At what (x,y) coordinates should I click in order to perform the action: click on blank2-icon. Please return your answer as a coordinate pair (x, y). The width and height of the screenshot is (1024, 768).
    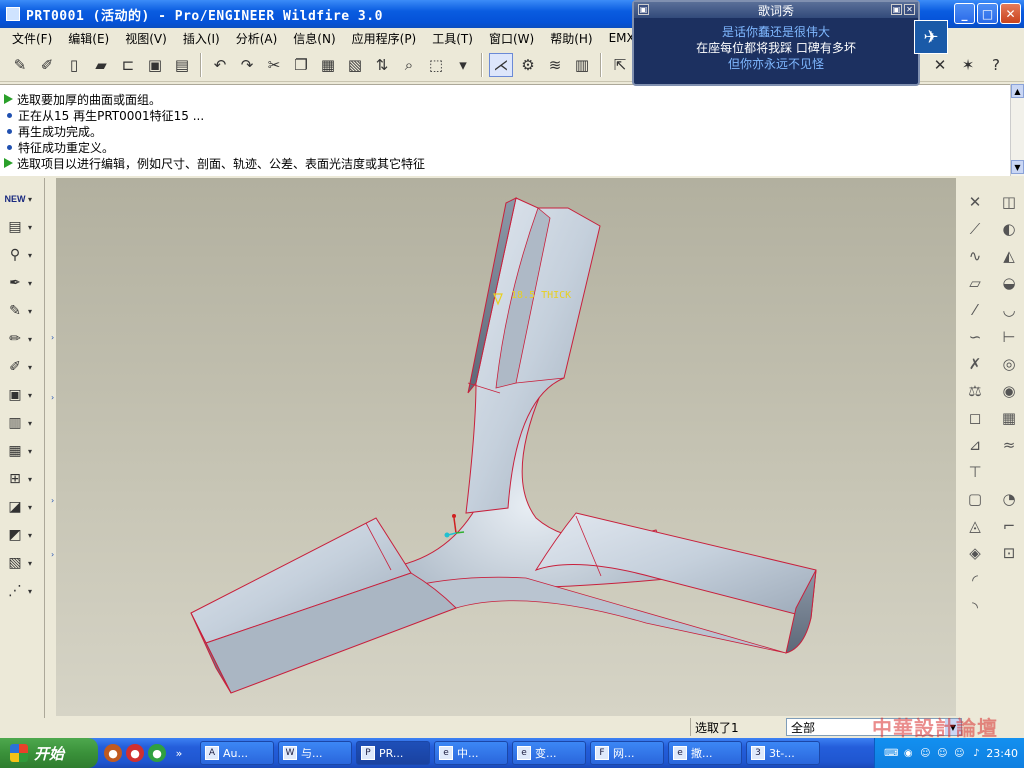
    Looking at the image, I should click on (1008, 579).